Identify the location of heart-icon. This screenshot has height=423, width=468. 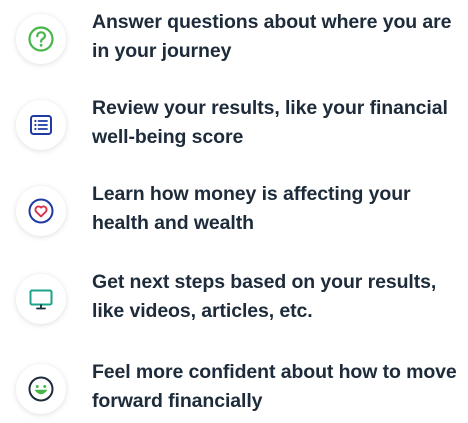
(41, 211).